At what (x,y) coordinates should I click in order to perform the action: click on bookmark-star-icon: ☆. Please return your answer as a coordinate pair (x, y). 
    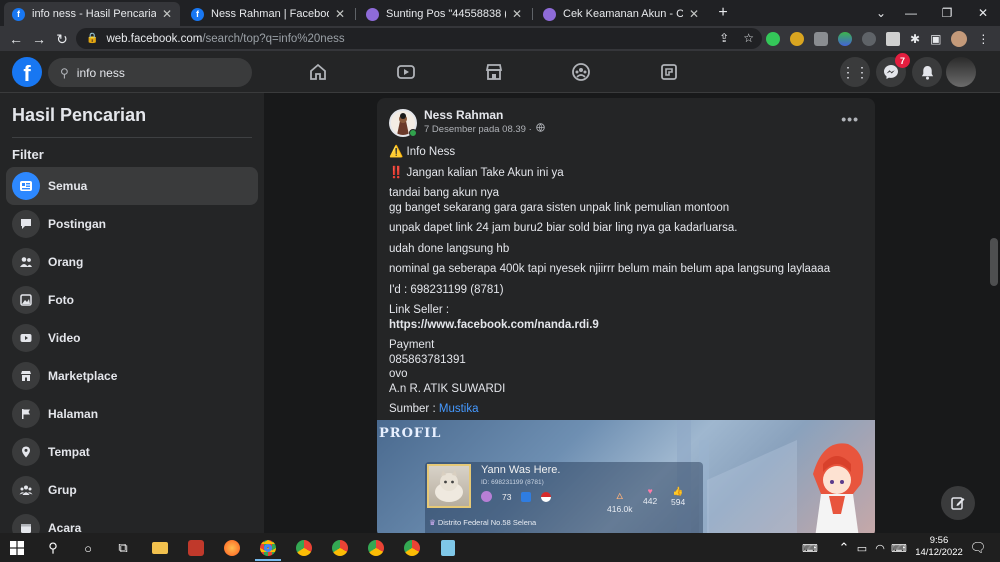
    Looking at the image, I should click on (748, 38).